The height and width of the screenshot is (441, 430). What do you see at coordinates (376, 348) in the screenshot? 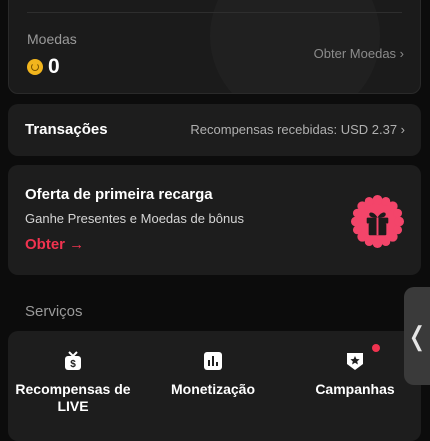
I see `notification-dot` at bounding box center [376, 348].